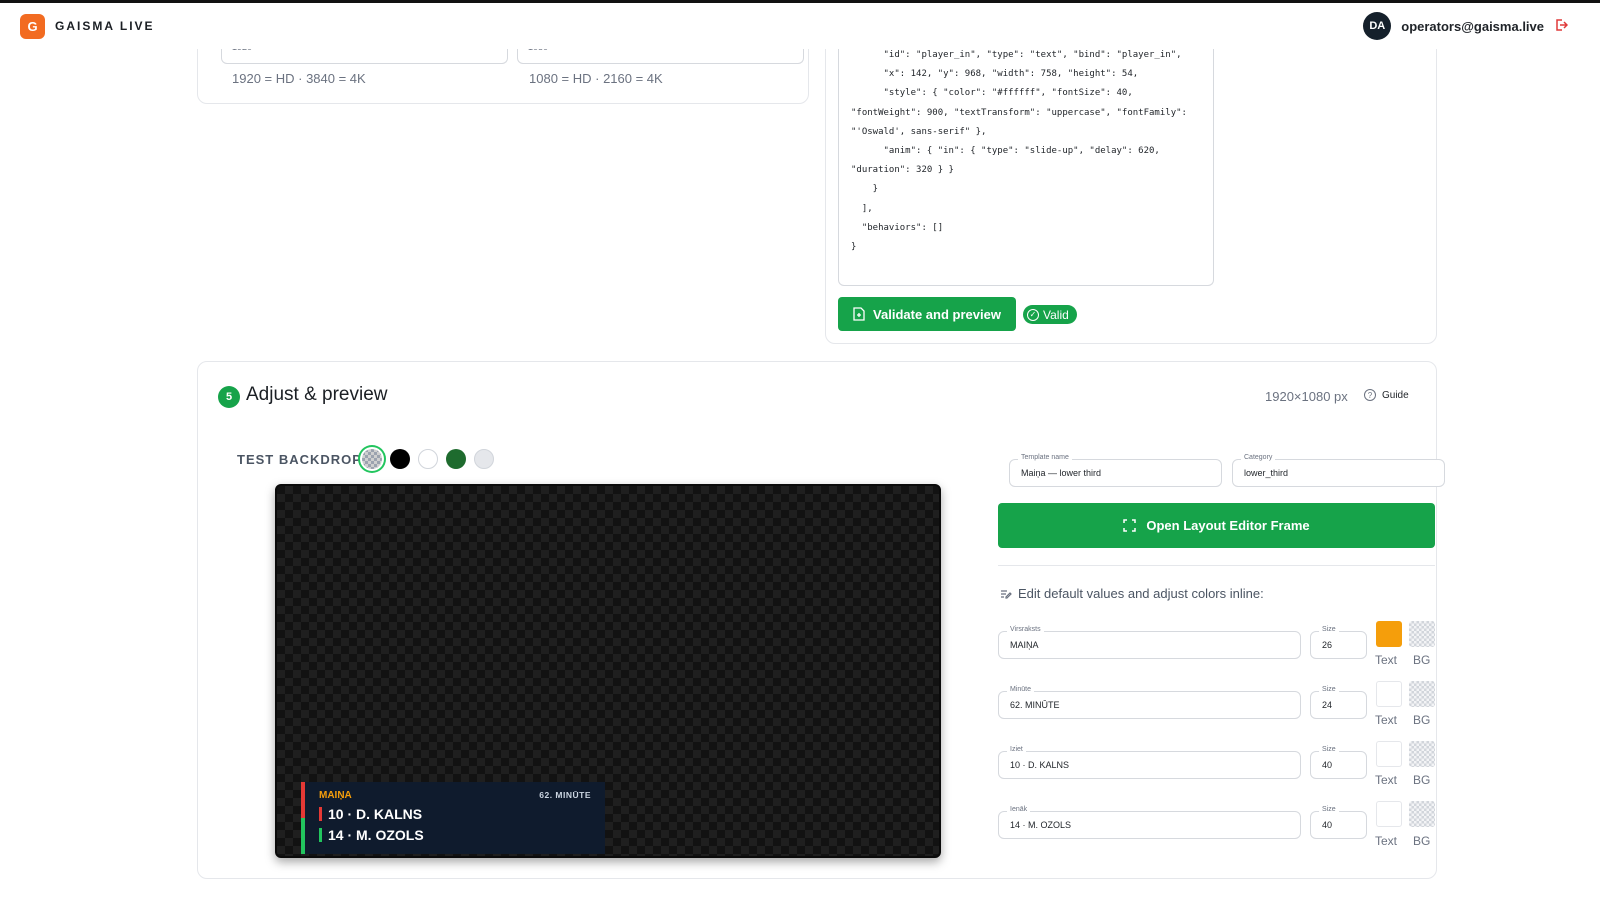  Describe the element at coordinates (1228, 525) in the screenshot. I see `open-editor-label: Open Layout Editor Frame` at that location.